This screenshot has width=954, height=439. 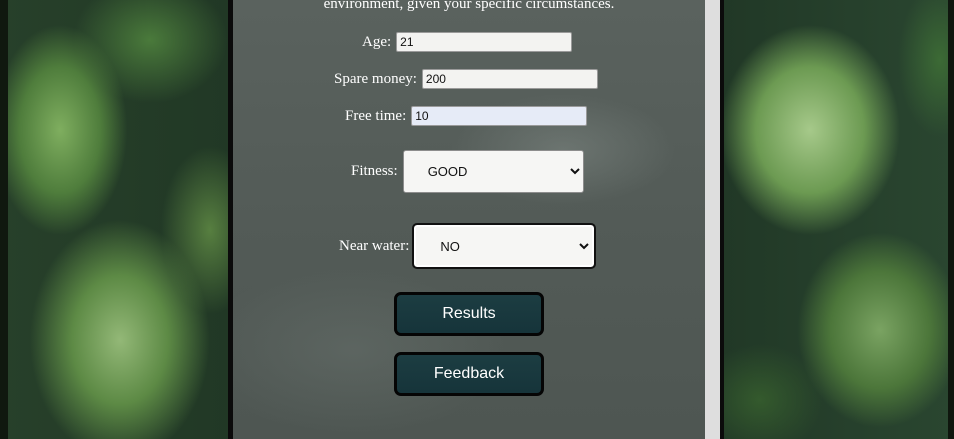 I want to click on free-time-input, so click(x=499, y=116).